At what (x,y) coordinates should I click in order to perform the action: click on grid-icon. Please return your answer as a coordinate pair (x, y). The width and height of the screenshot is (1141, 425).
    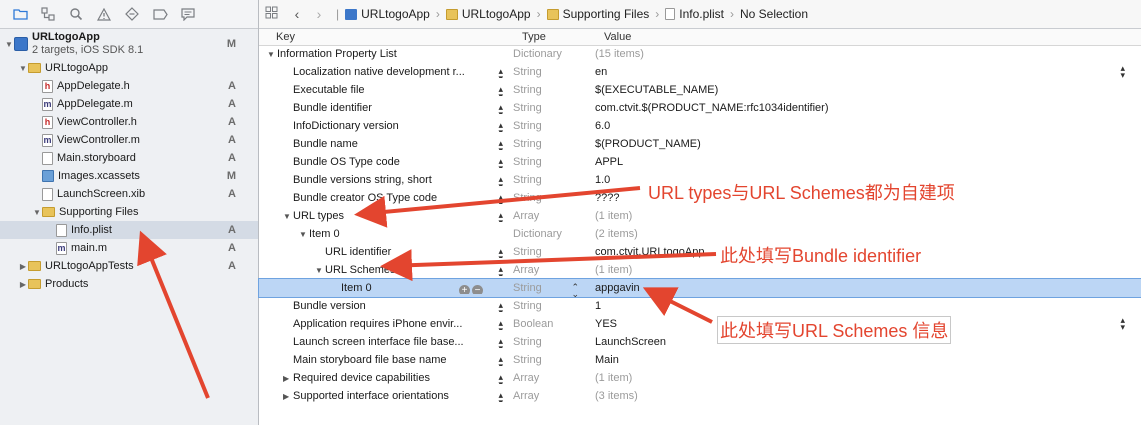
    Looking at the image, I should click on (271, 14).